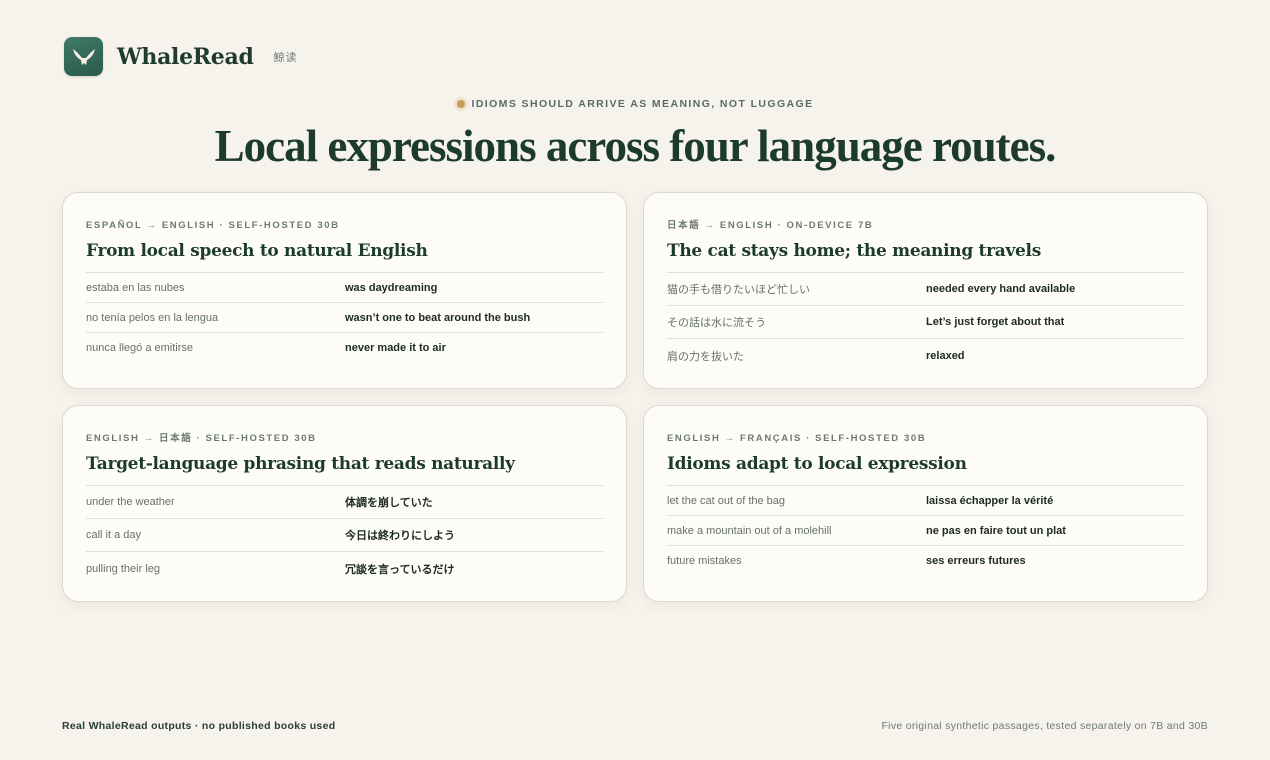 The image size is (1270, 760). I want to click on idiom-target: 今日は終わりにしよう, so click(400, 536).